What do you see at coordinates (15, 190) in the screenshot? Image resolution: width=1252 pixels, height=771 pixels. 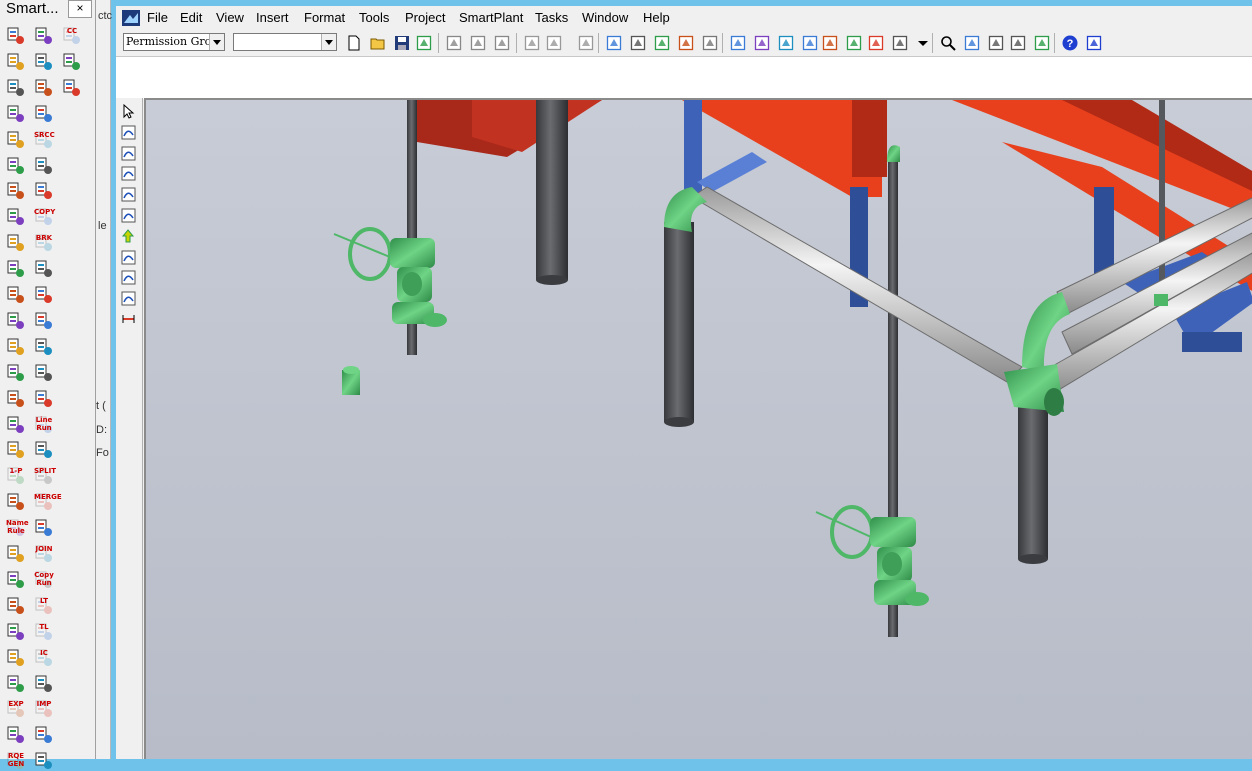 I see `tool-a7-button` at bounding box center [15, 190].